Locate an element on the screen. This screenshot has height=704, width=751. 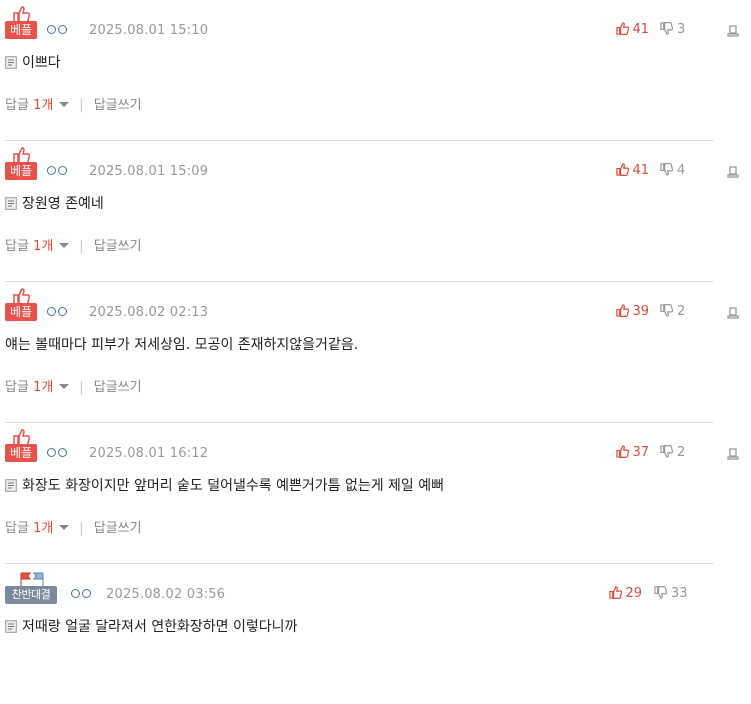
downvote-button: 4 is located at coordinates (680, 170).